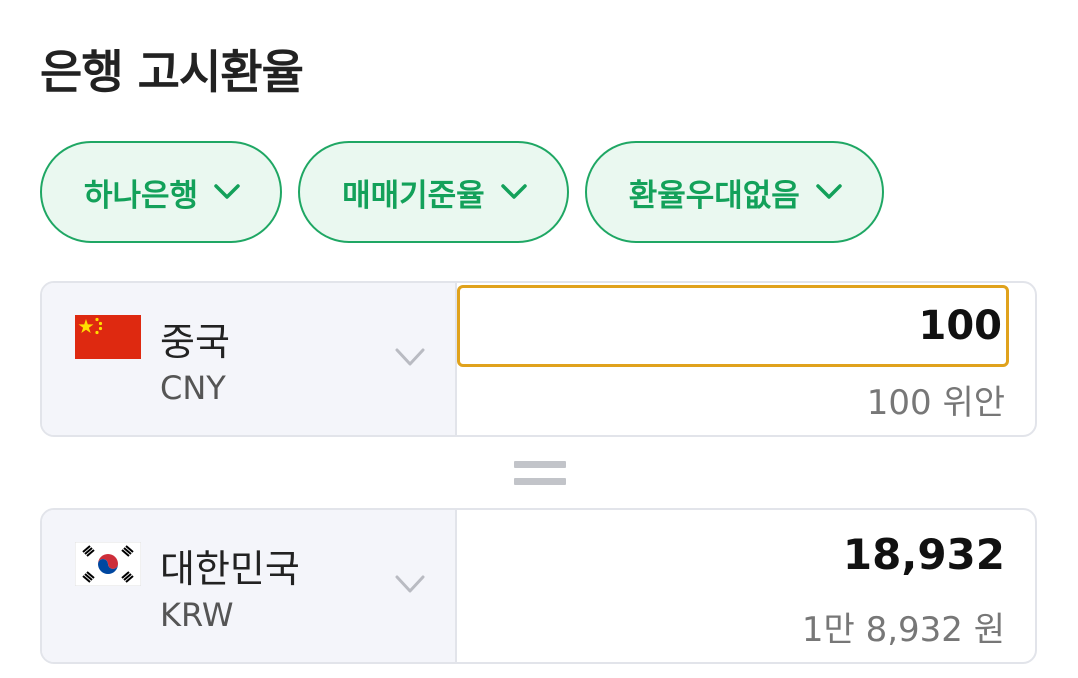 Image resolution: width=1078 pixels, height=678 pixels. Describe the element at coordinates (141, 195) in the screenshot. I see `bank-select-label: 하나은행` at that location.